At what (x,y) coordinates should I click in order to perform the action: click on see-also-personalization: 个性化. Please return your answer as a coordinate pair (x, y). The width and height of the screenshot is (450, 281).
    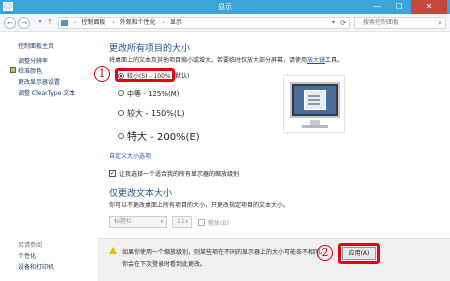
    Looking at the image, I should click on (27, 255).